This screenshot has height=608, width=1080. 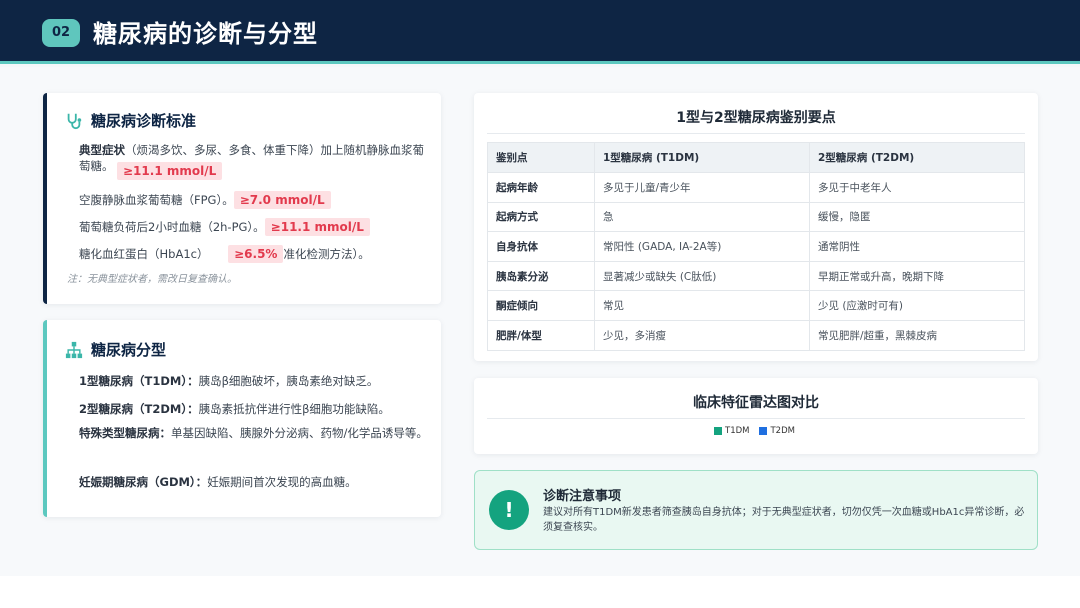 I want to click on type-label: 2型糖尿病（T2DM）：, so click(x=139, y=409).